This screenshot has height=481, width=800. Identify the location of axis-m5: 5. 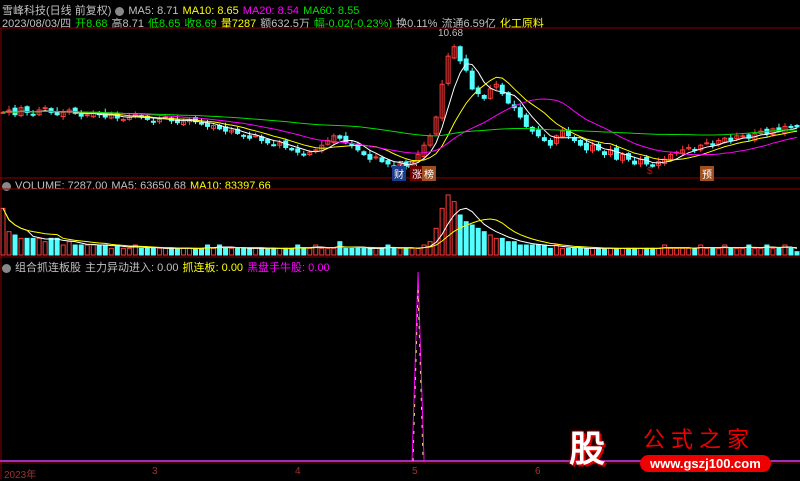
(415, 471).